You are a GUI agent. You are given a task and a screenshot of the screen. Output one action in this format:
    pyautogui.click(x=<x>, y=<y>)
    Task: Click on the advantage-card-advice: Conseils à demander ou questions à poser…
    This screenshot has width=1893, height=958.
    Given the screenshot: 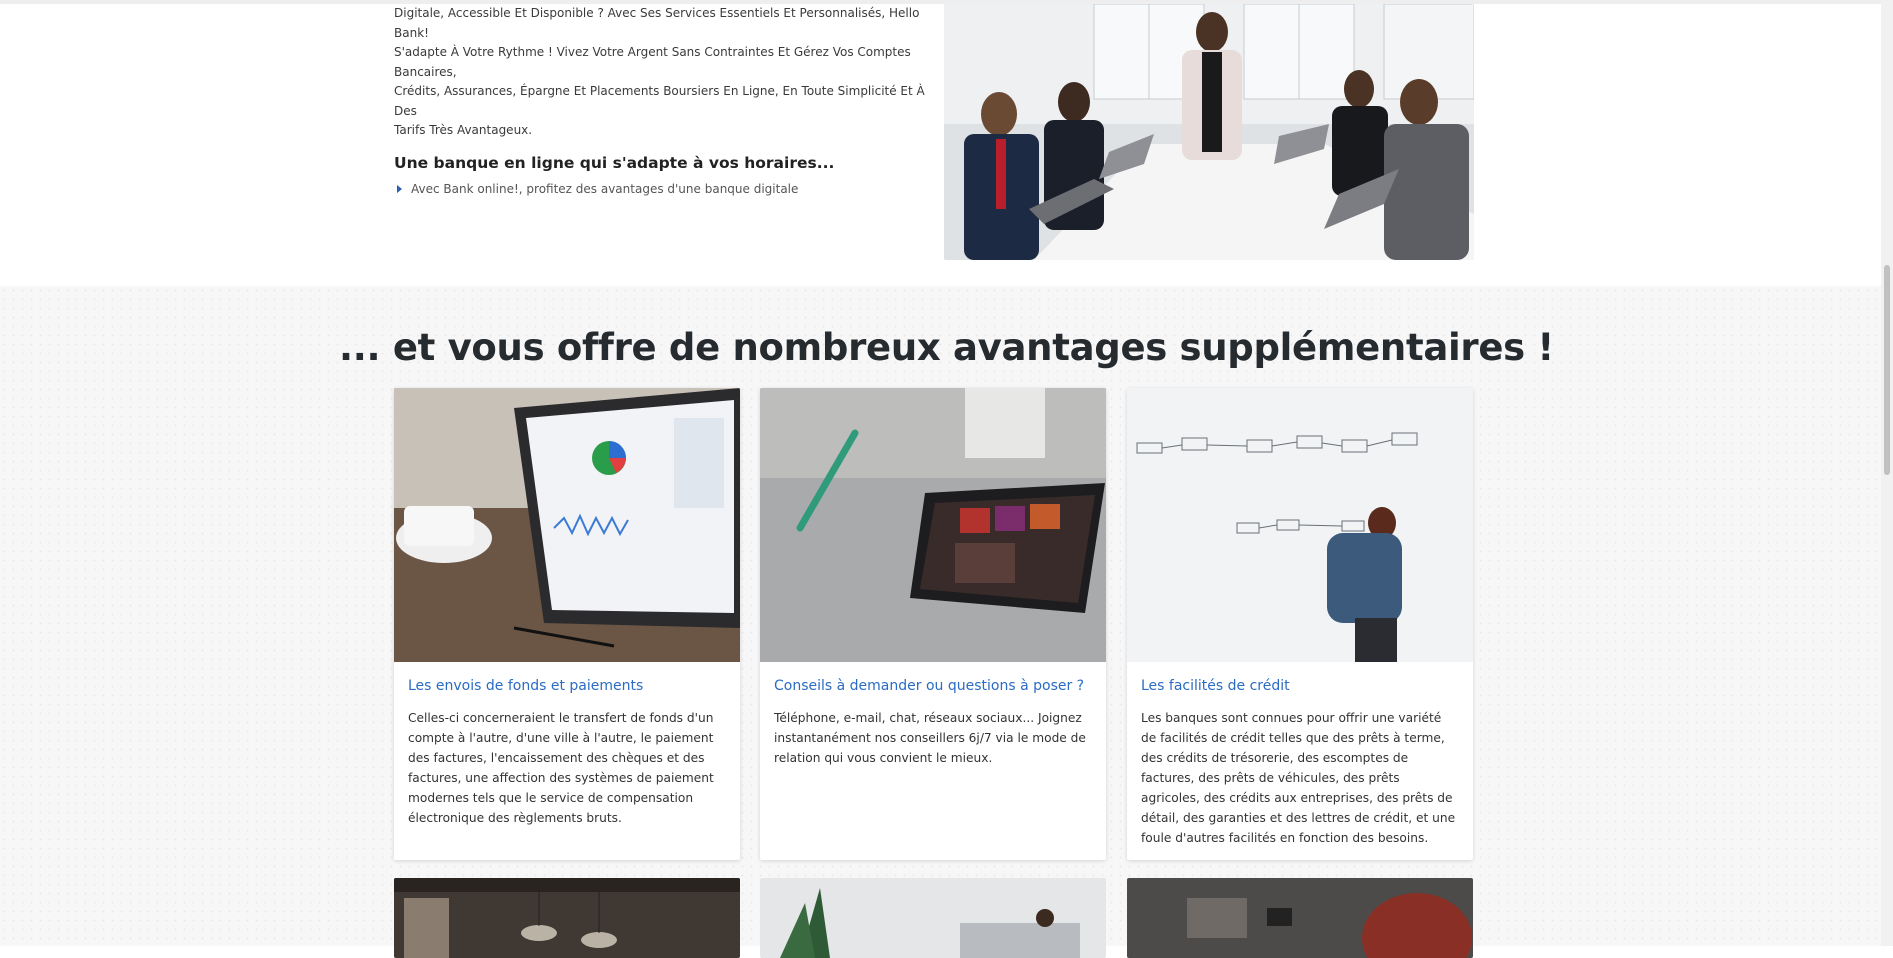 What is the action you would take?
    pyautogui.click(x=933, y=624)
    